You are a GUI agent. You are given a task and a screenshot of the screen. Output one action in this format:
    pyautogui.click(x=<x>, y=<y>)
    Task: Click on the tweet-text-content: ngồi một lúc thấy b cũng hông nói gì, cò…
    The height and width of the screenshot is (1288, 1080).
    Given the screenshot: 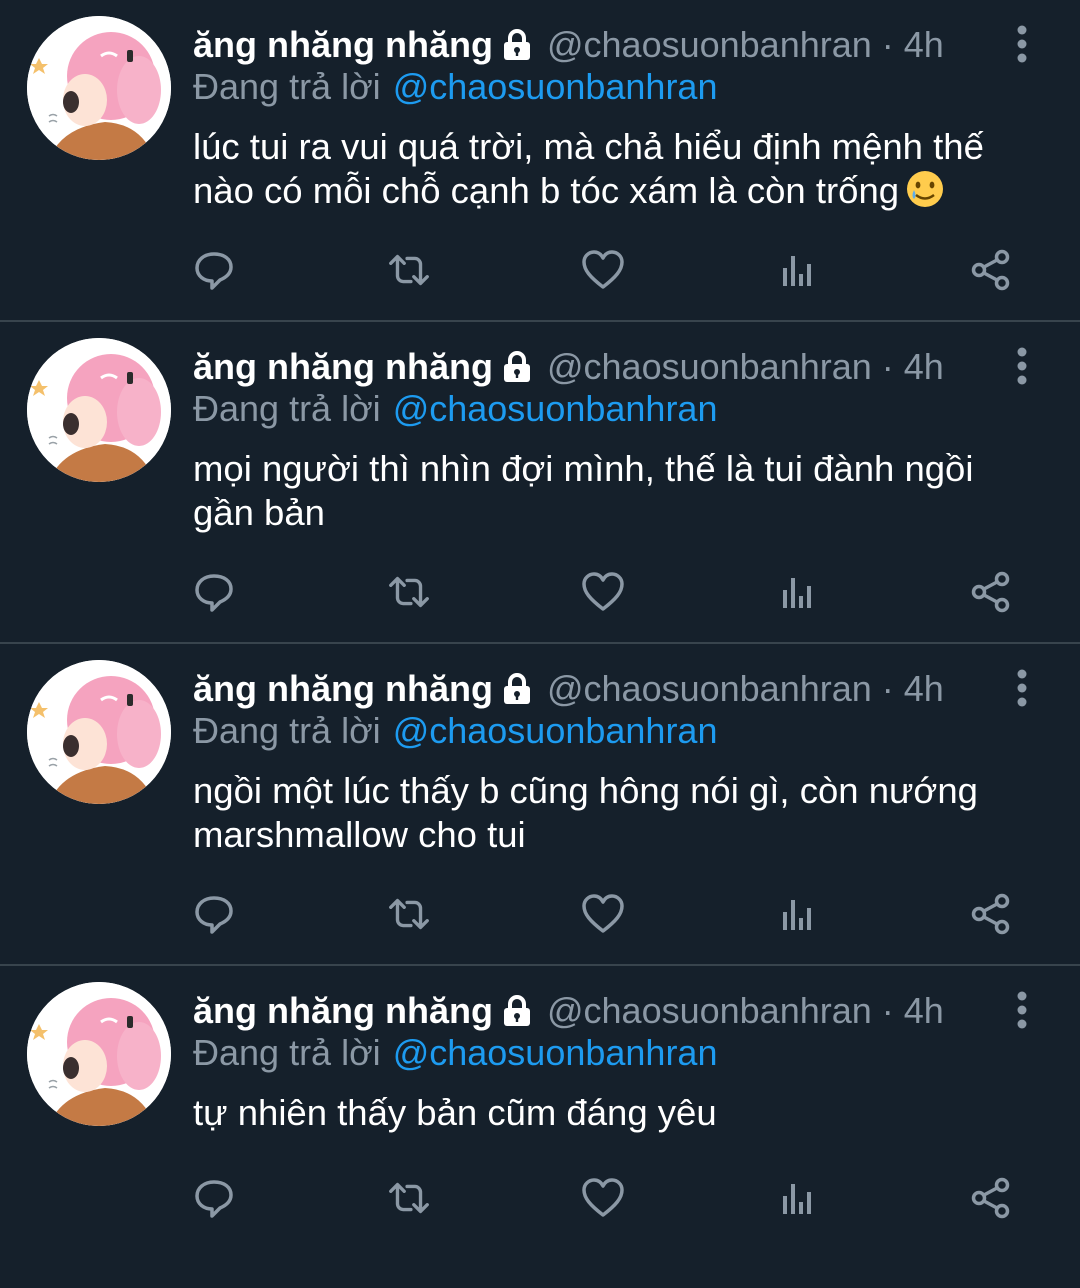 What is the action you would take?
    pyautogui.click(x=585, y=812)
    